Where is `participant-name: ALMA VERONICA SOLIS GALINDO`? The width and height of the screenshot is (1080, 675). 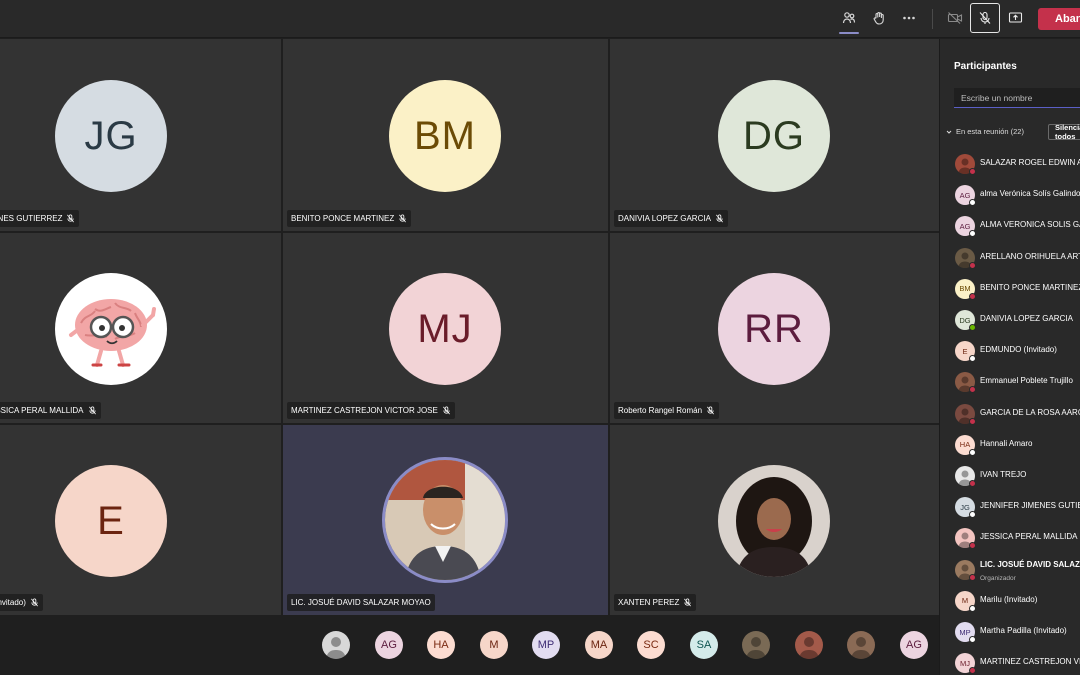
participant-name: ALMA VERONICA SOLIS GALINDO is located at coordinates (1030, 225).